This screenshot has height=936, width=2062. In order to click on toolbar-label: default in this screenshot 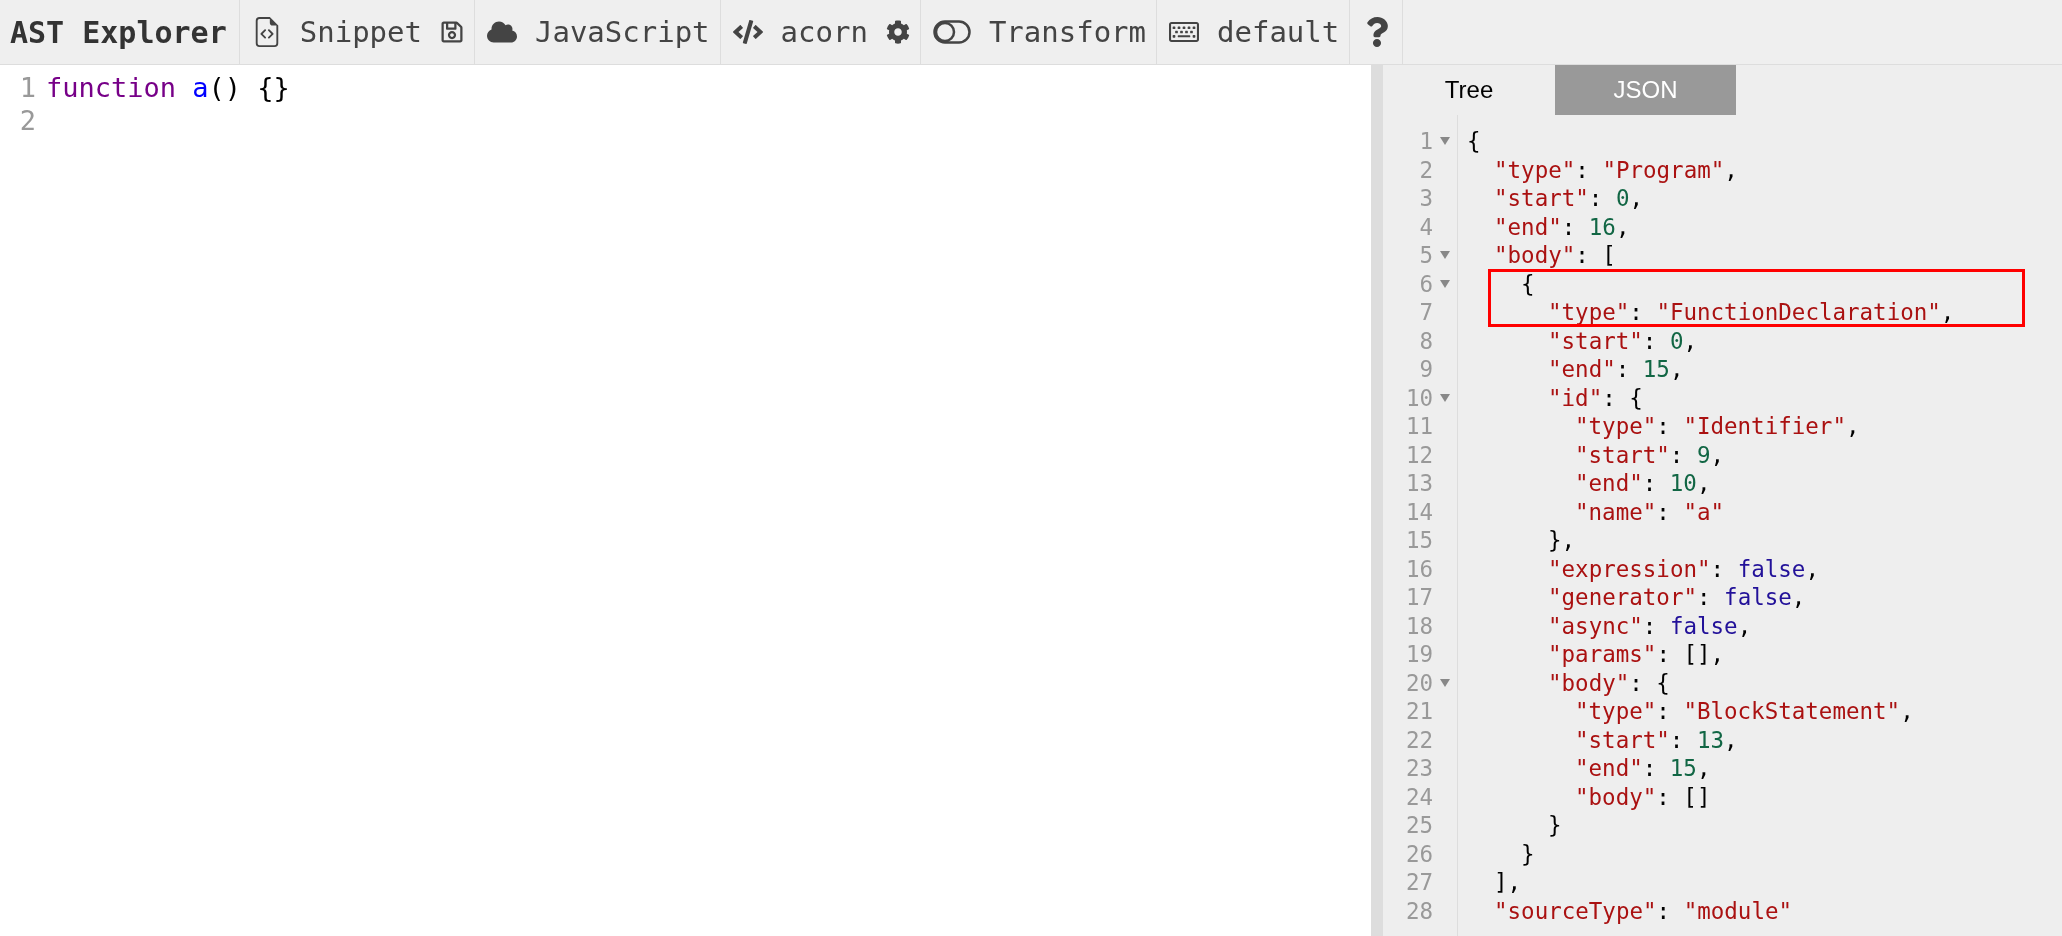, I will do `click(1278, 32)`.